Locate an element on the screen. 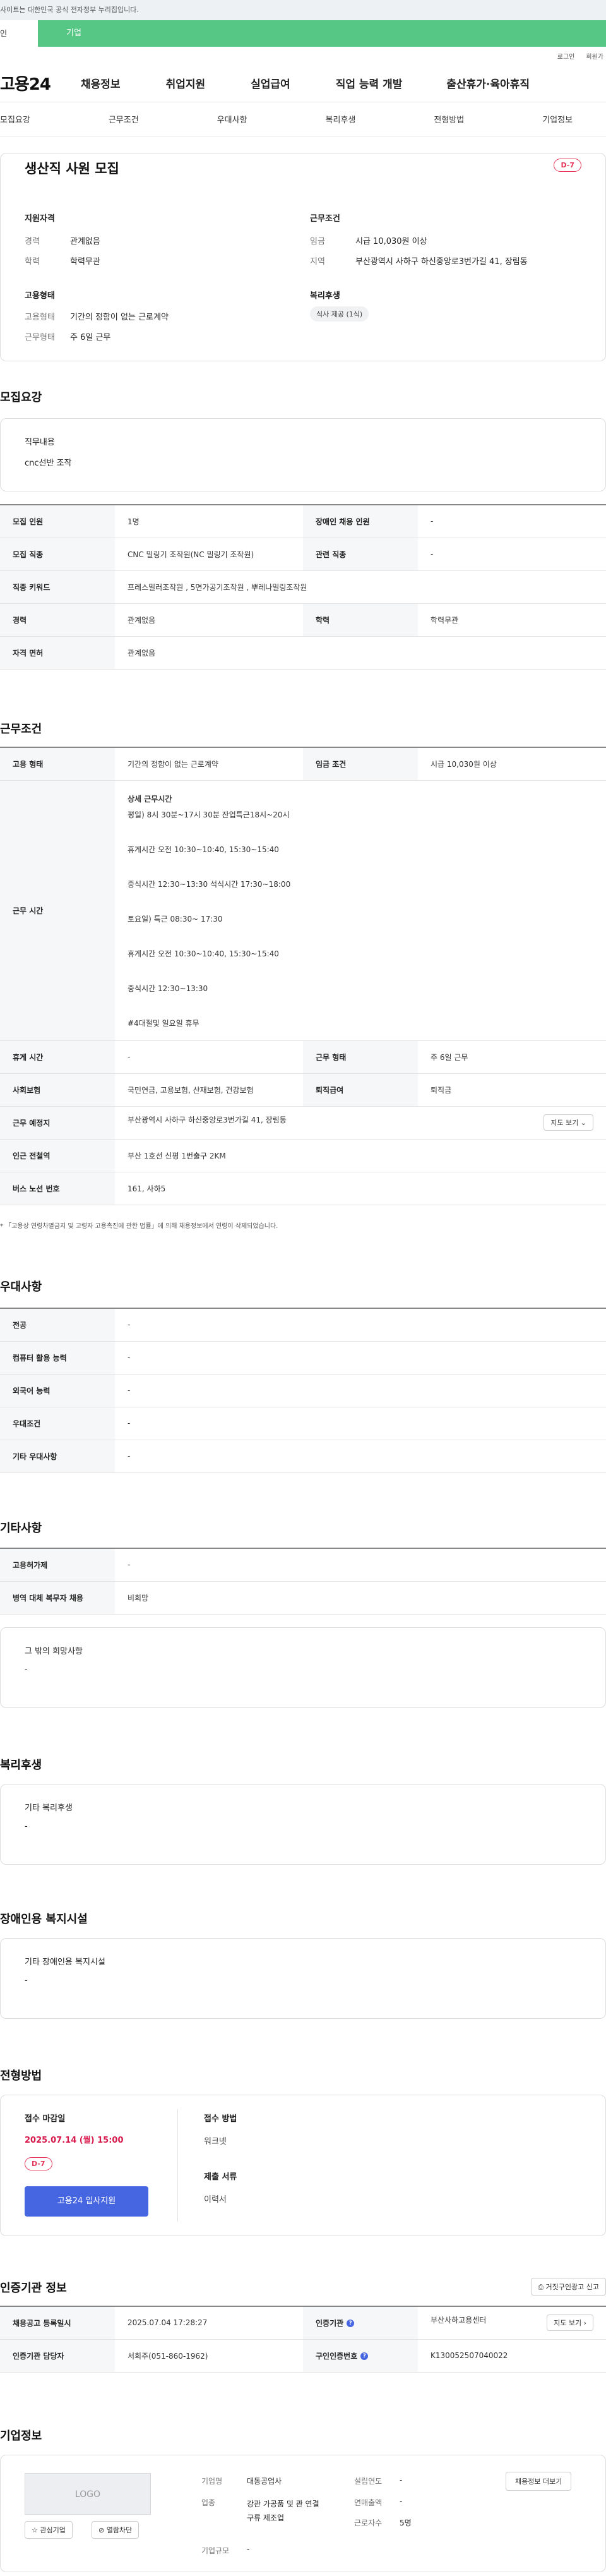  block-icon: ⊘ is located at coordinates (101, 2530).